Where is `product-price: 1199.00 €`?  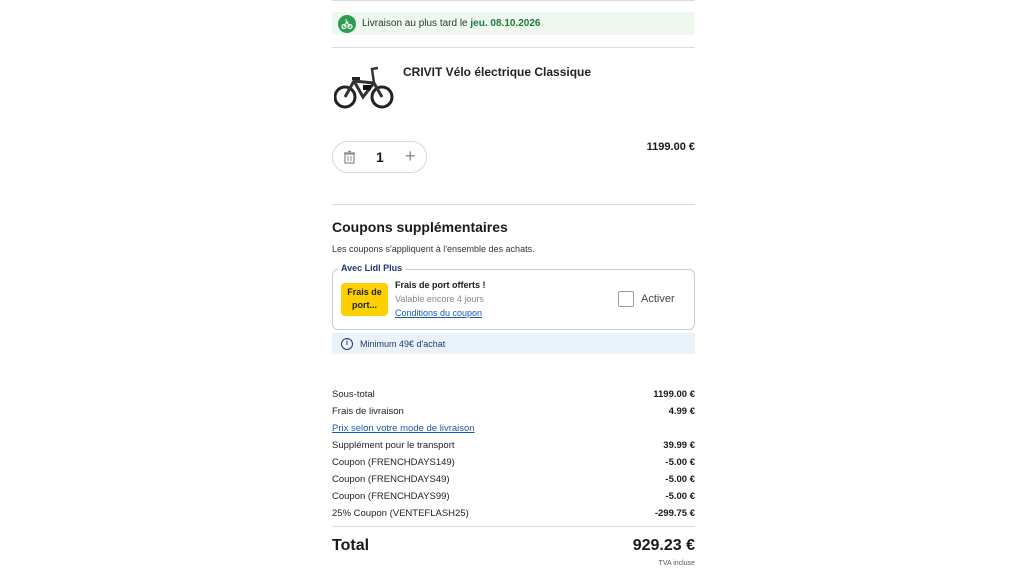 product-price: 1199.00 € is located at coordinates (670, 147).